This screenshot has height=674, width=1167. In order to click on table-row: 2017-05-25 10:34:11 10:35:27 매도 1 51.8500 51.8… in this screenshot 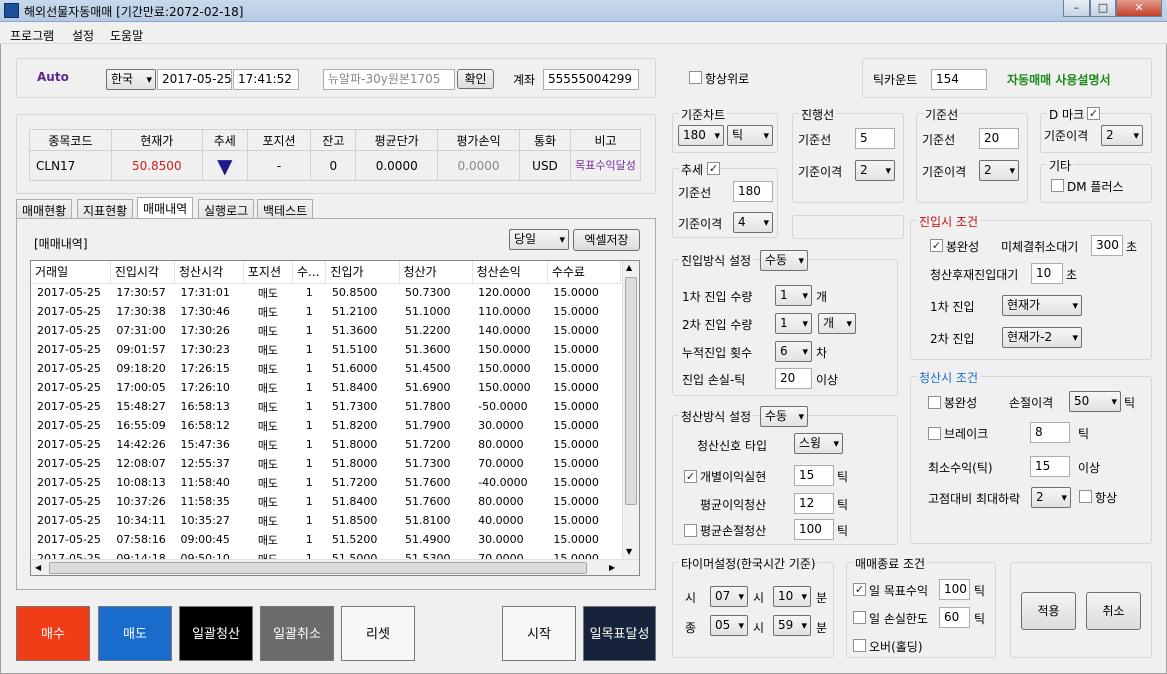, I will do `click(326, 520)`.